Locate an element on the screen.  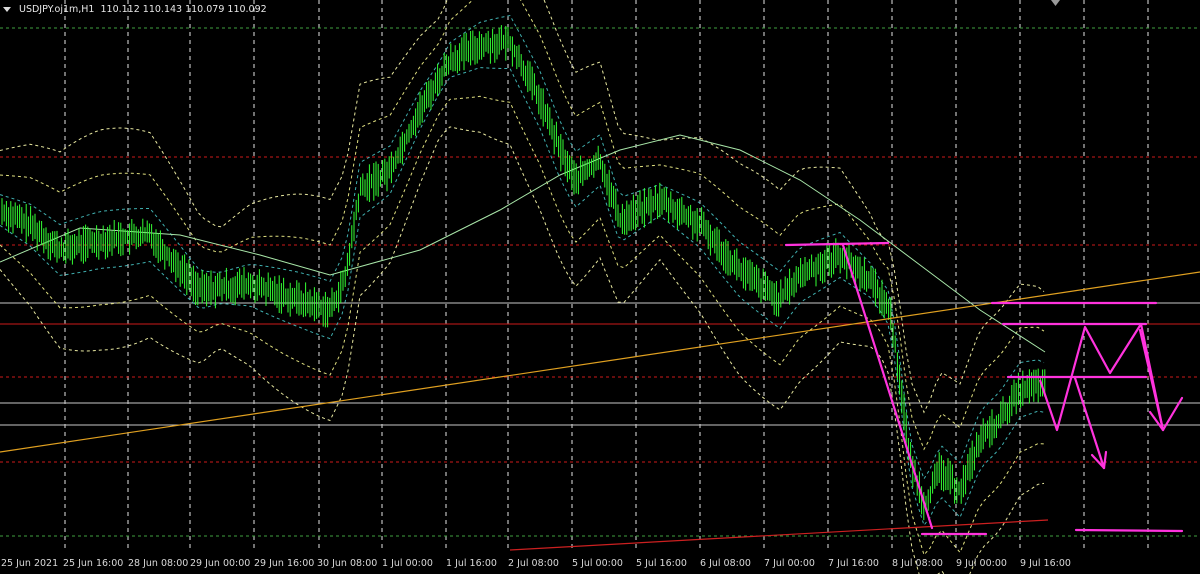
time-axis-label: 29 Jun 00:00 is located at coordinates (220, 563).